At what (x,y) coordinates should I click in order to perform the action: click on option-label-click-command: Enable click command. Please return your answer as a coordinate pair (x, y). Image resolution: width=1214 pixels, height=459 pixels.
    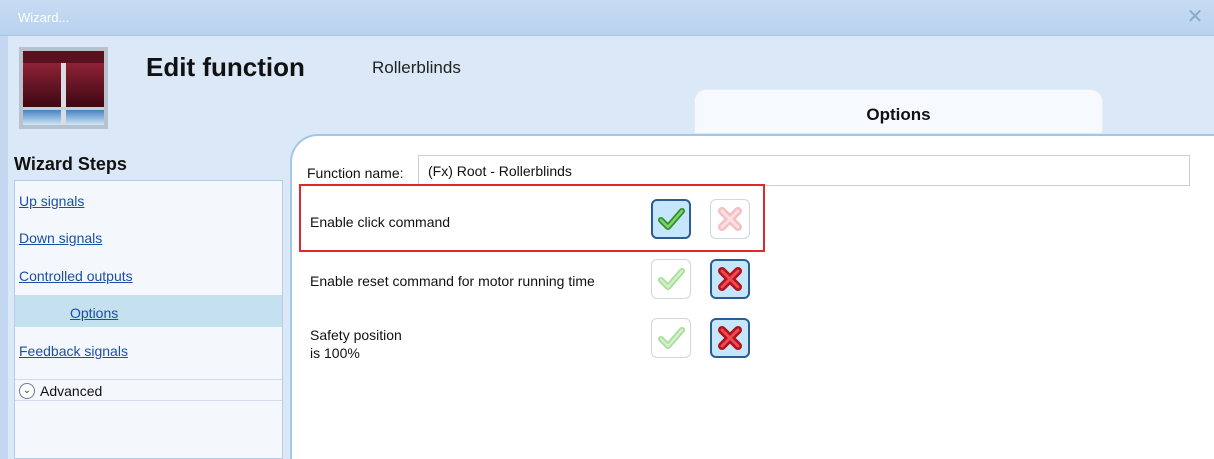
    Looking at the image, I should click on (380, 222).